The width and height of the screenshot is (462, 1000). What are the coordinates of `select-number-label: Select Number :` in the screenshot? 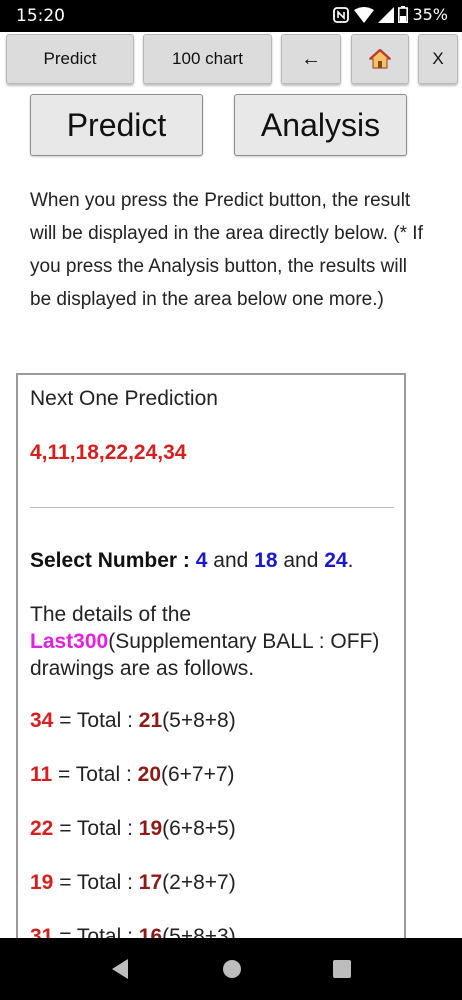 It's located at (110, 560).